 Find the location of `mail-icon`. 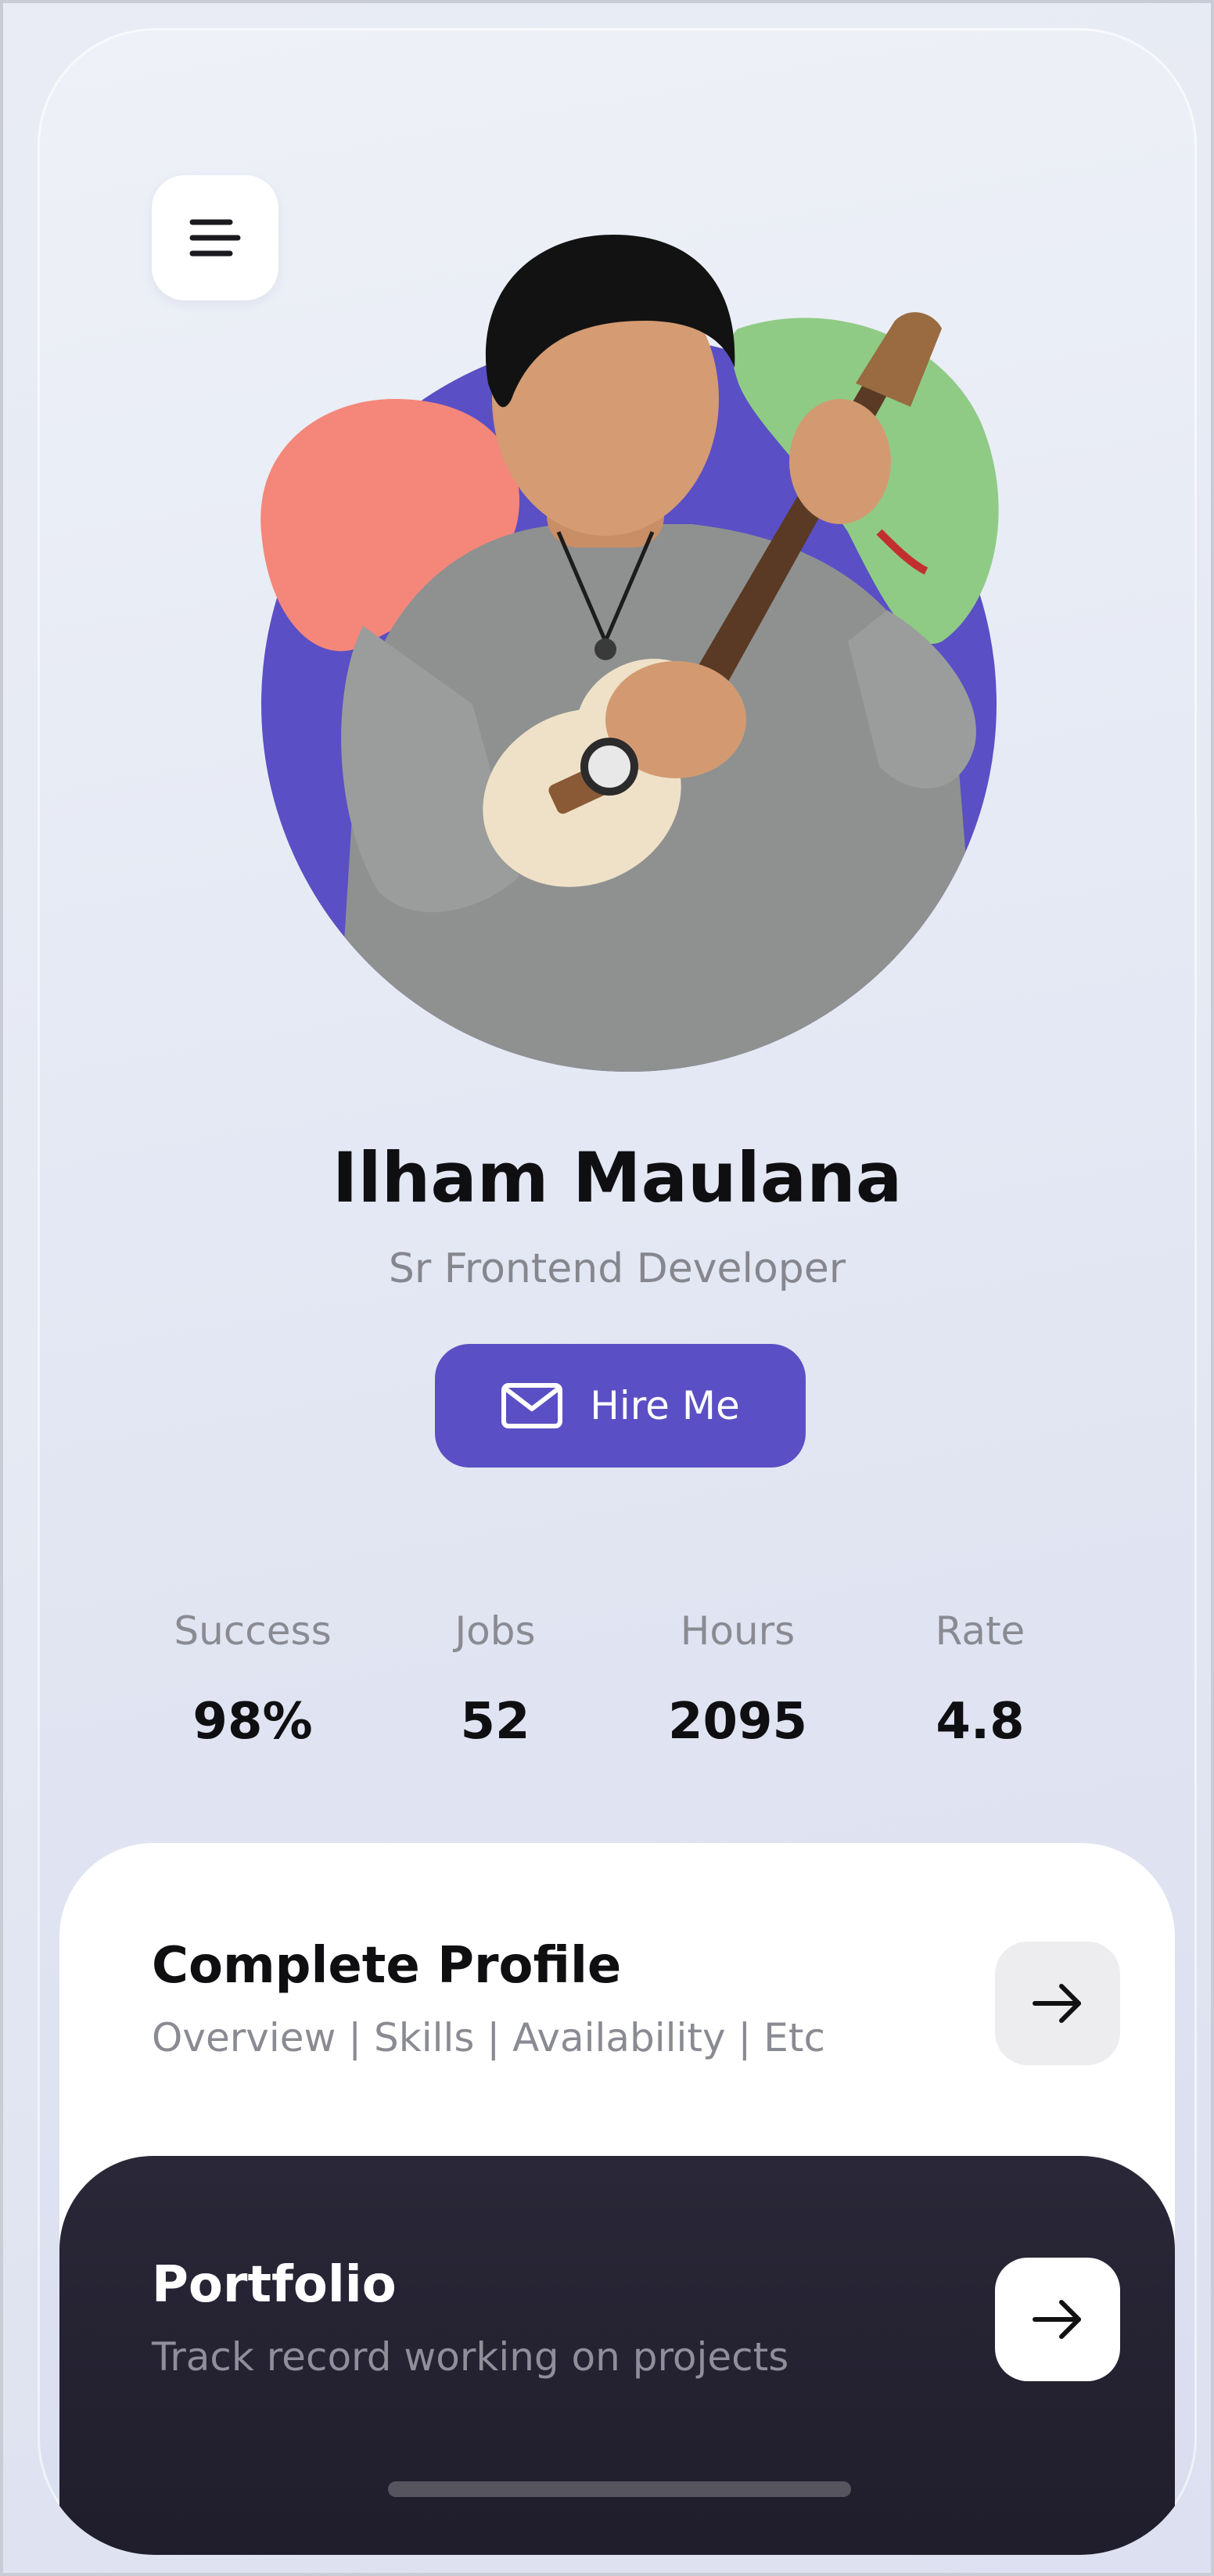

mail-icon is located at coordinates (532, 1405).